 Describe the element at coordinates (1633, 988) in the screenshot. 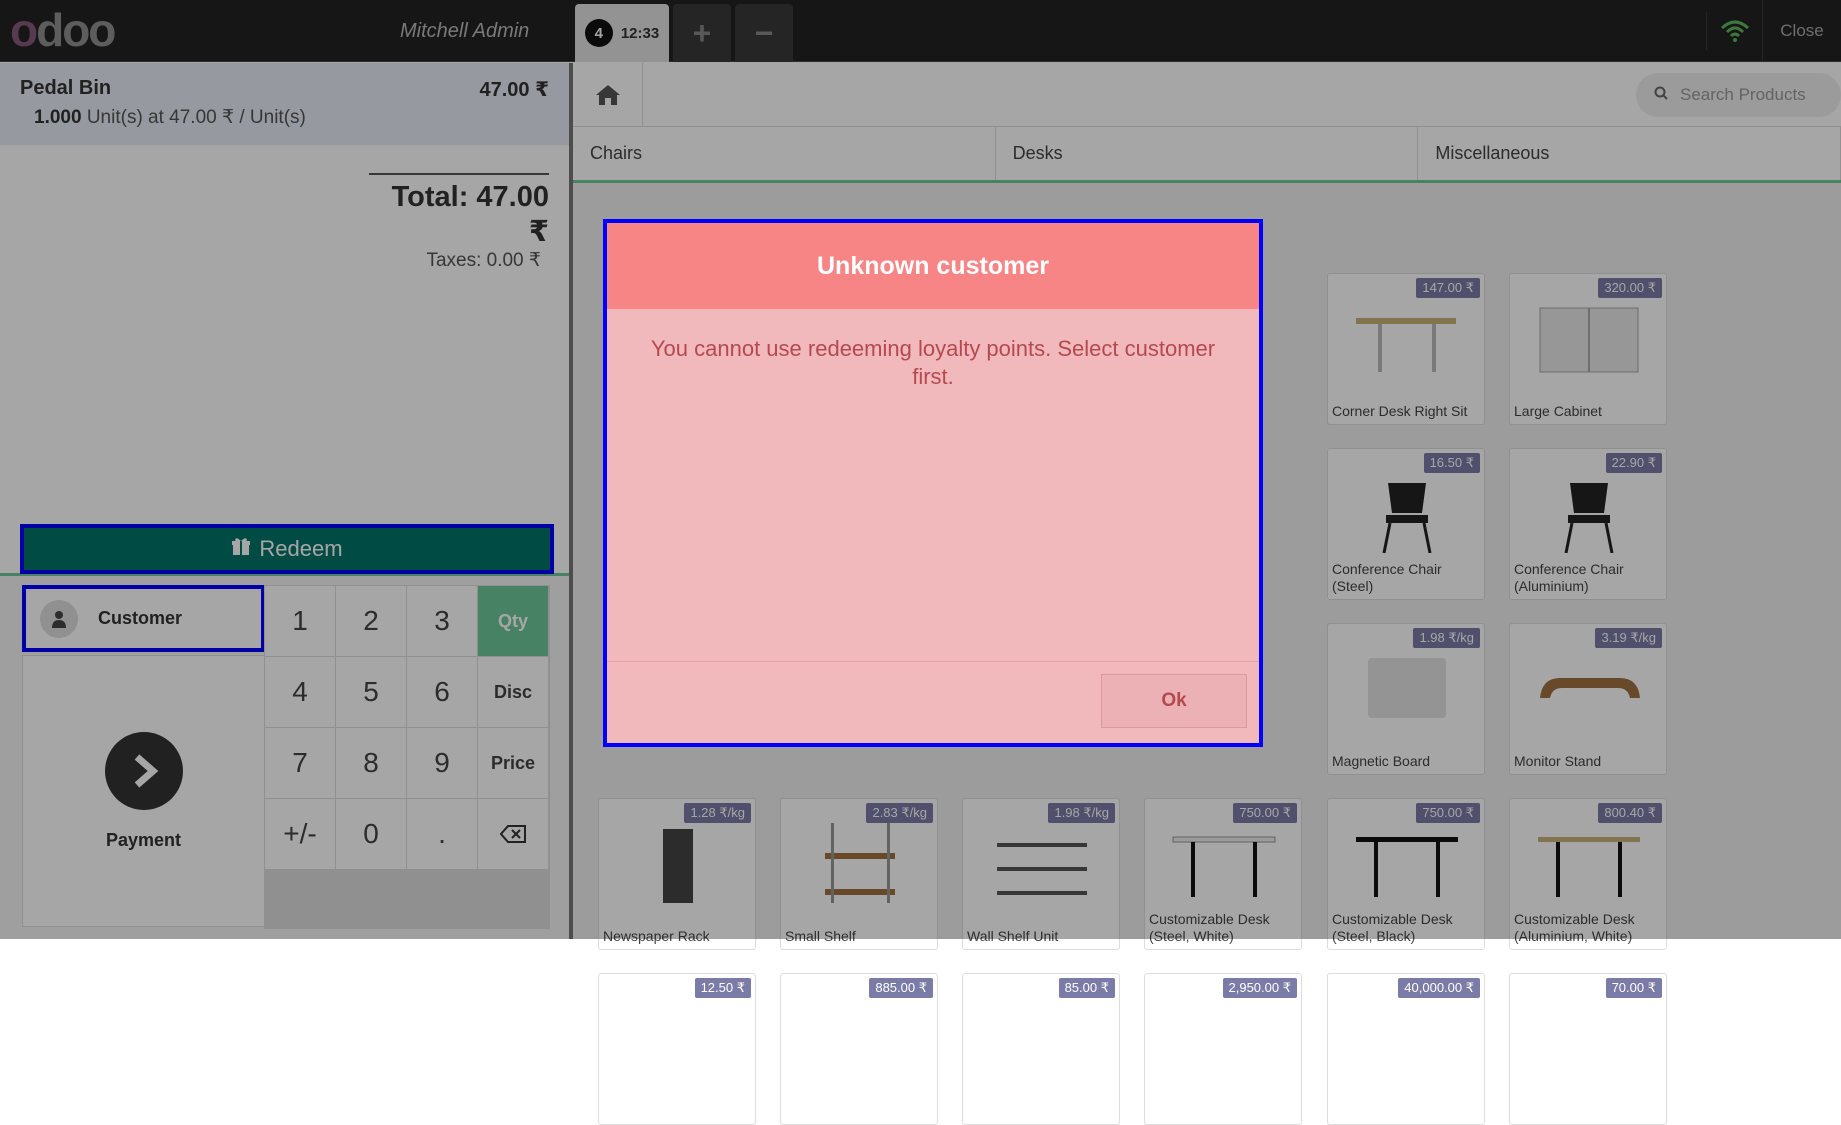

I see `product-price: 70.00 ₹` at that location.